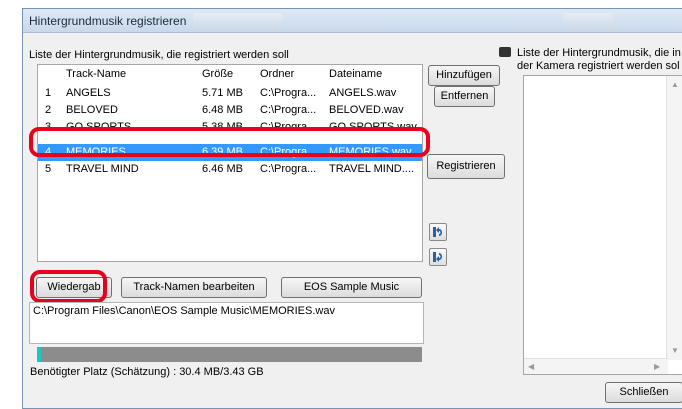  Describe the element at coordinates (352, 21) in the screenshot. I see `title-bar: Hintergrundmusik registrieren` at that location.